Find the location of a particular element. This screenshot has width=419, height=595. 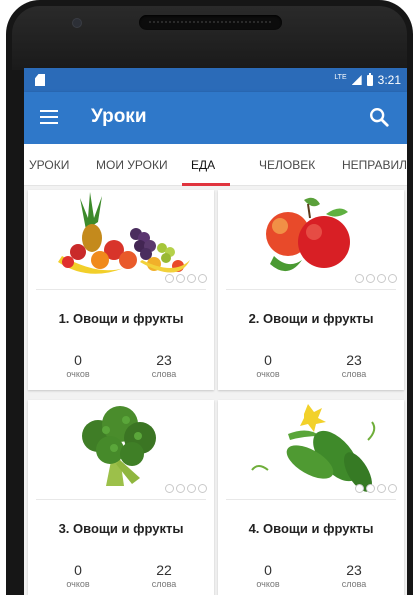

lesson-title: 3. Овощи и фрукты is located at coordinates (121, 528).